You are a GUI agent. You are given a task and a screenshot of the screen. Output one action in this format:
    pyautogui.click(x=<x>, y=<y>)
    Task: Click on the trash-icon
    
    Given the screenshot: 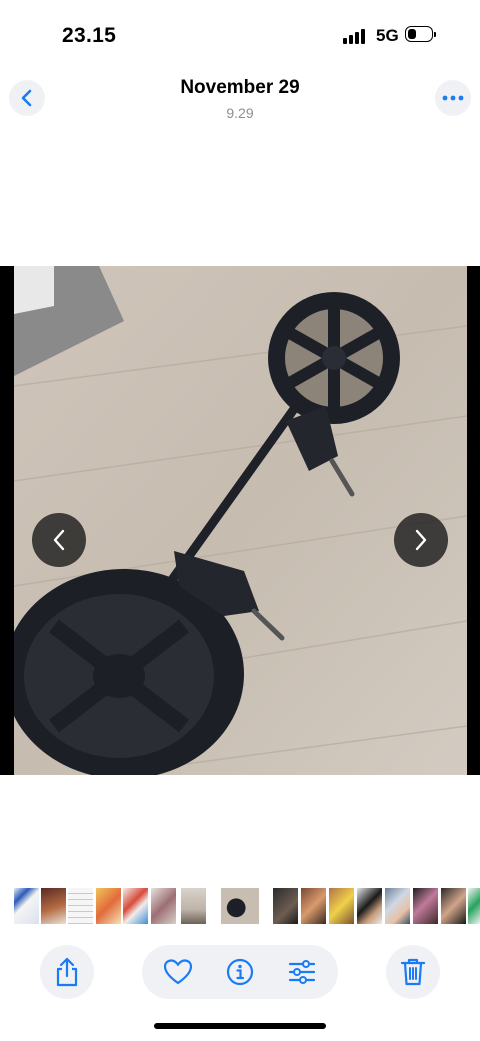 What is the action you would take?
    pyautogui.click(x=413, y=972)
    